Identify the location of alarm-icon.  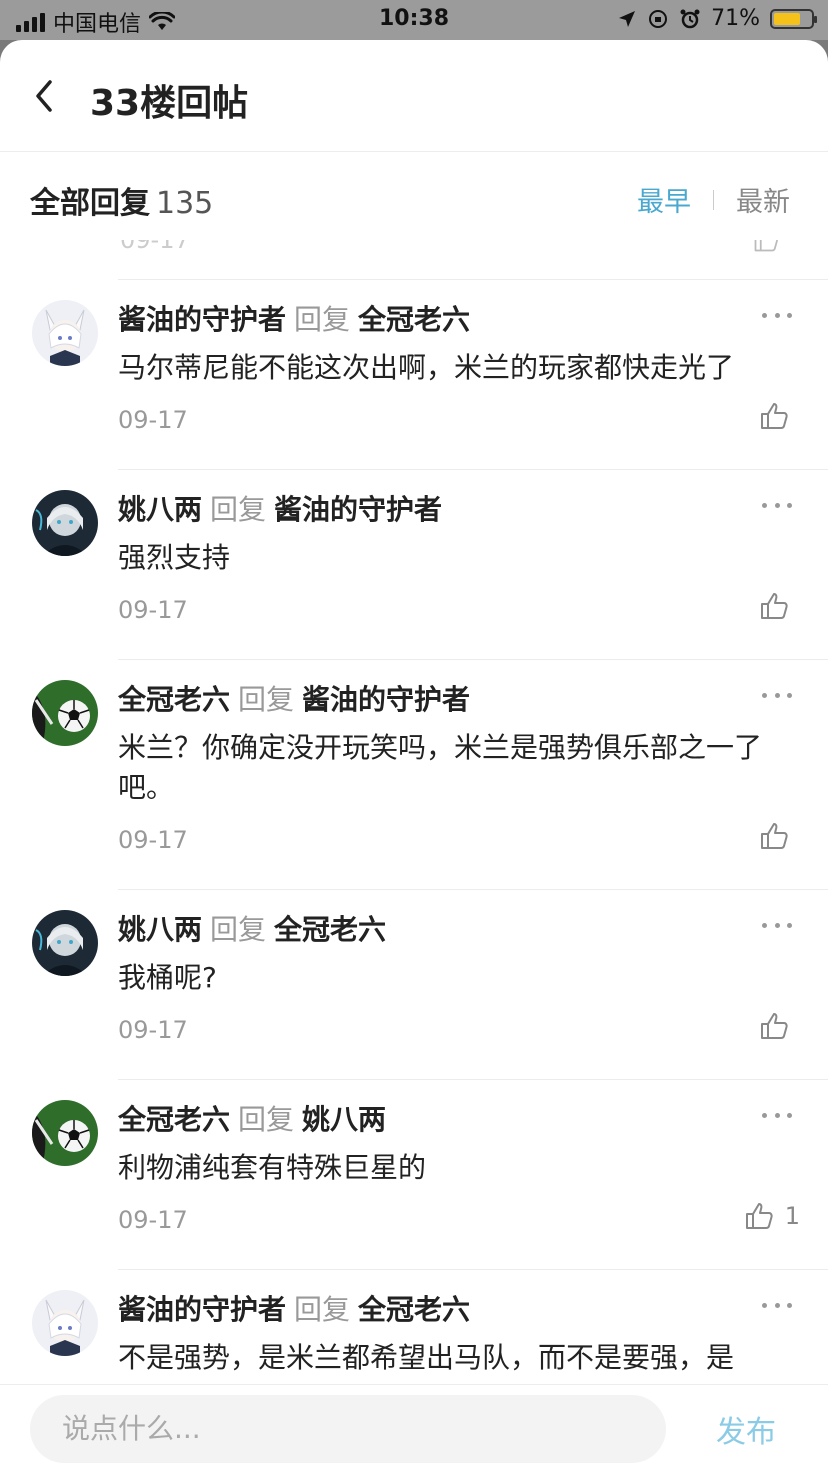
(690, 18).